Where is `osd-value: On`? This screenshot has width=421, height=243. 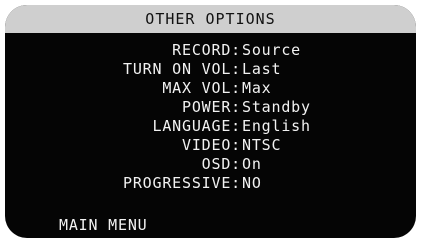
osd-value: On is located at coordinates (252, 164).